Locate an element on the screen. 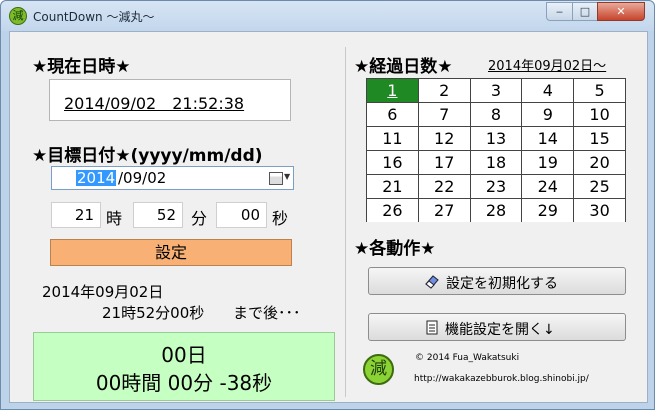 This screenshot has height=410, width=655. target-time-text: 21時52分00秒 is located at coordinates (153, 313).